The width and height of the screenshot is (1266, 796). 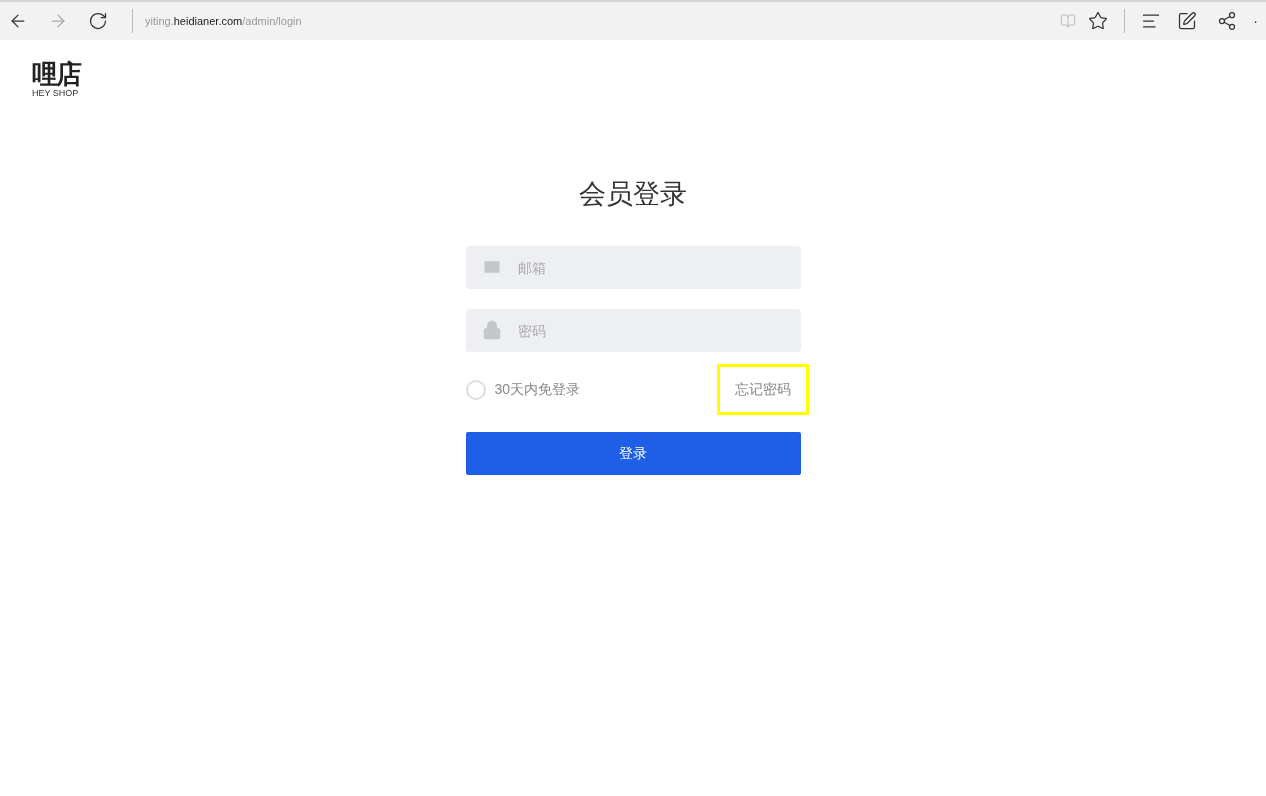 I want to click on password-field: 密码, so click(x=633, y=330).